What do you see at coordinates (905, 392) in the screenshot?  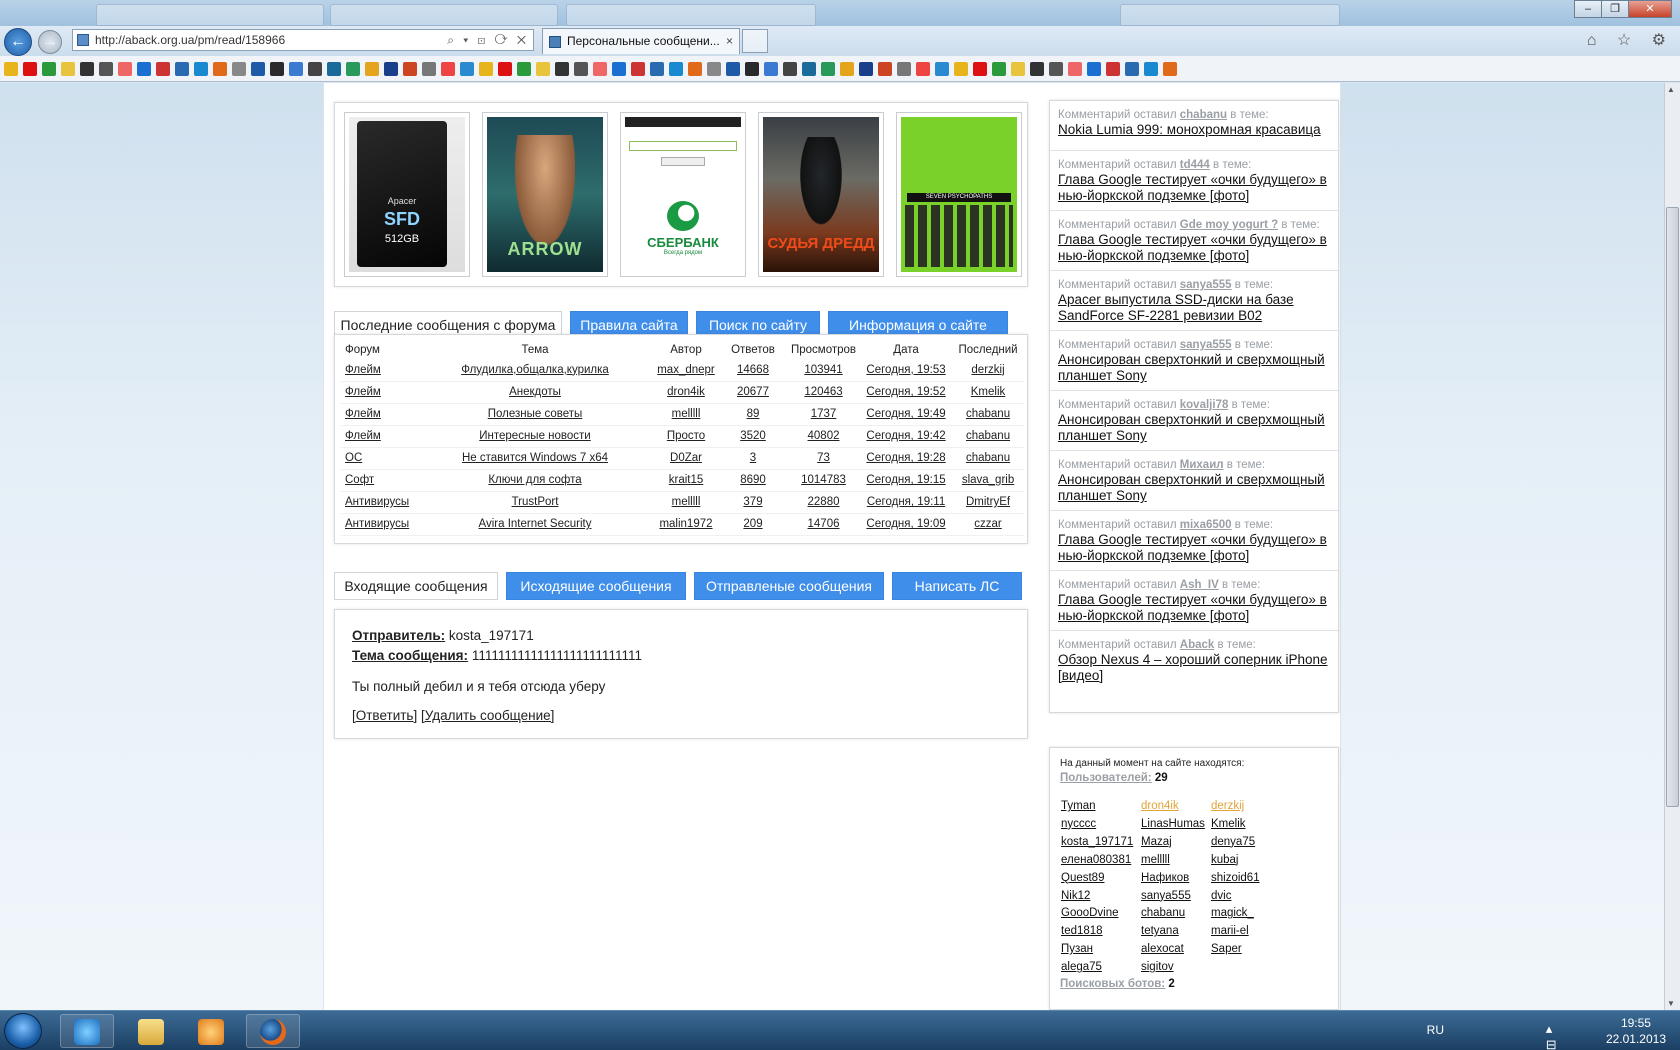 I see `date-link: Сегодня, 19:52` at bounding box center [905, 392].